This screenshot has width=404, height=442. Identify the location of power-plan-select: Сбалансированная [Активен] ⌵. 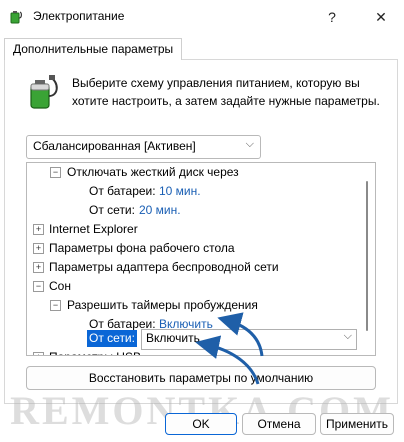
(143, 147).